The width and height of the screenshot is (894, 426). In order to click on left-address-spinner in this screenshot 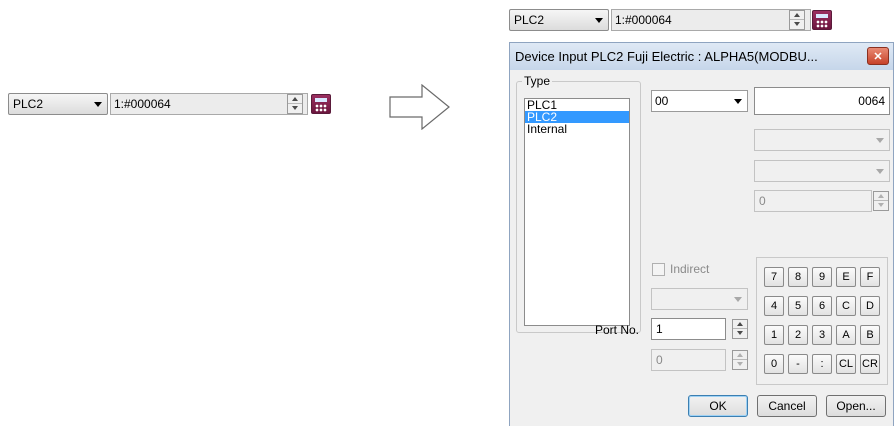, I will do `click(295, 104)`.